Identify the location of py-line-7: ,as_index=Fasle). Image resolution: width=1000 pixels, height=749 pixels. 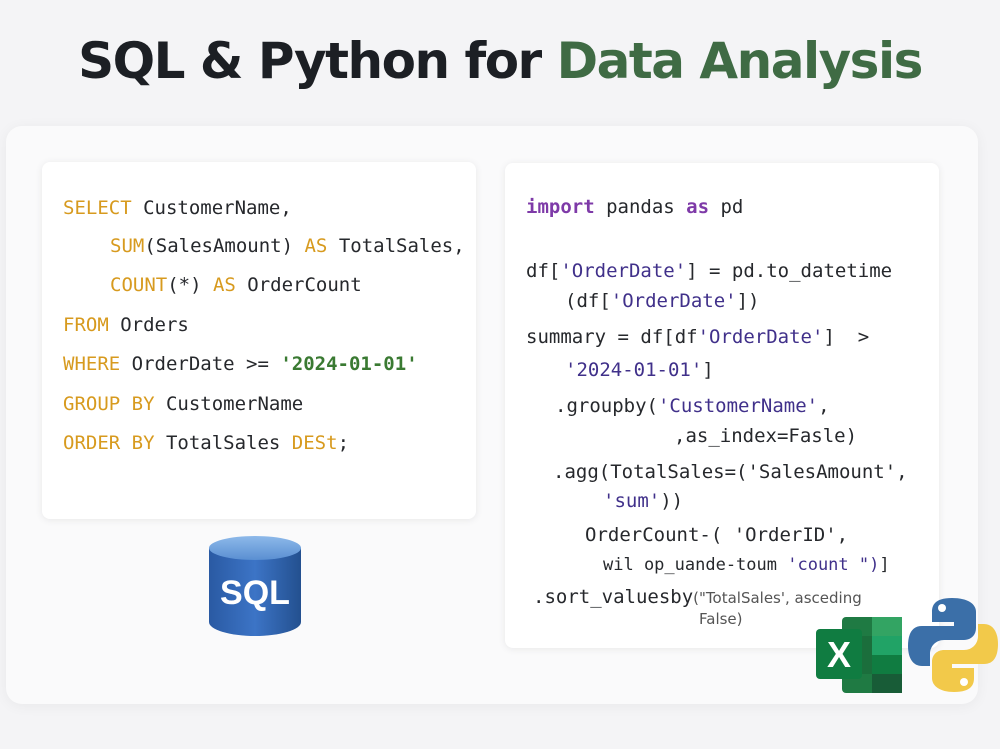
(766, 436).